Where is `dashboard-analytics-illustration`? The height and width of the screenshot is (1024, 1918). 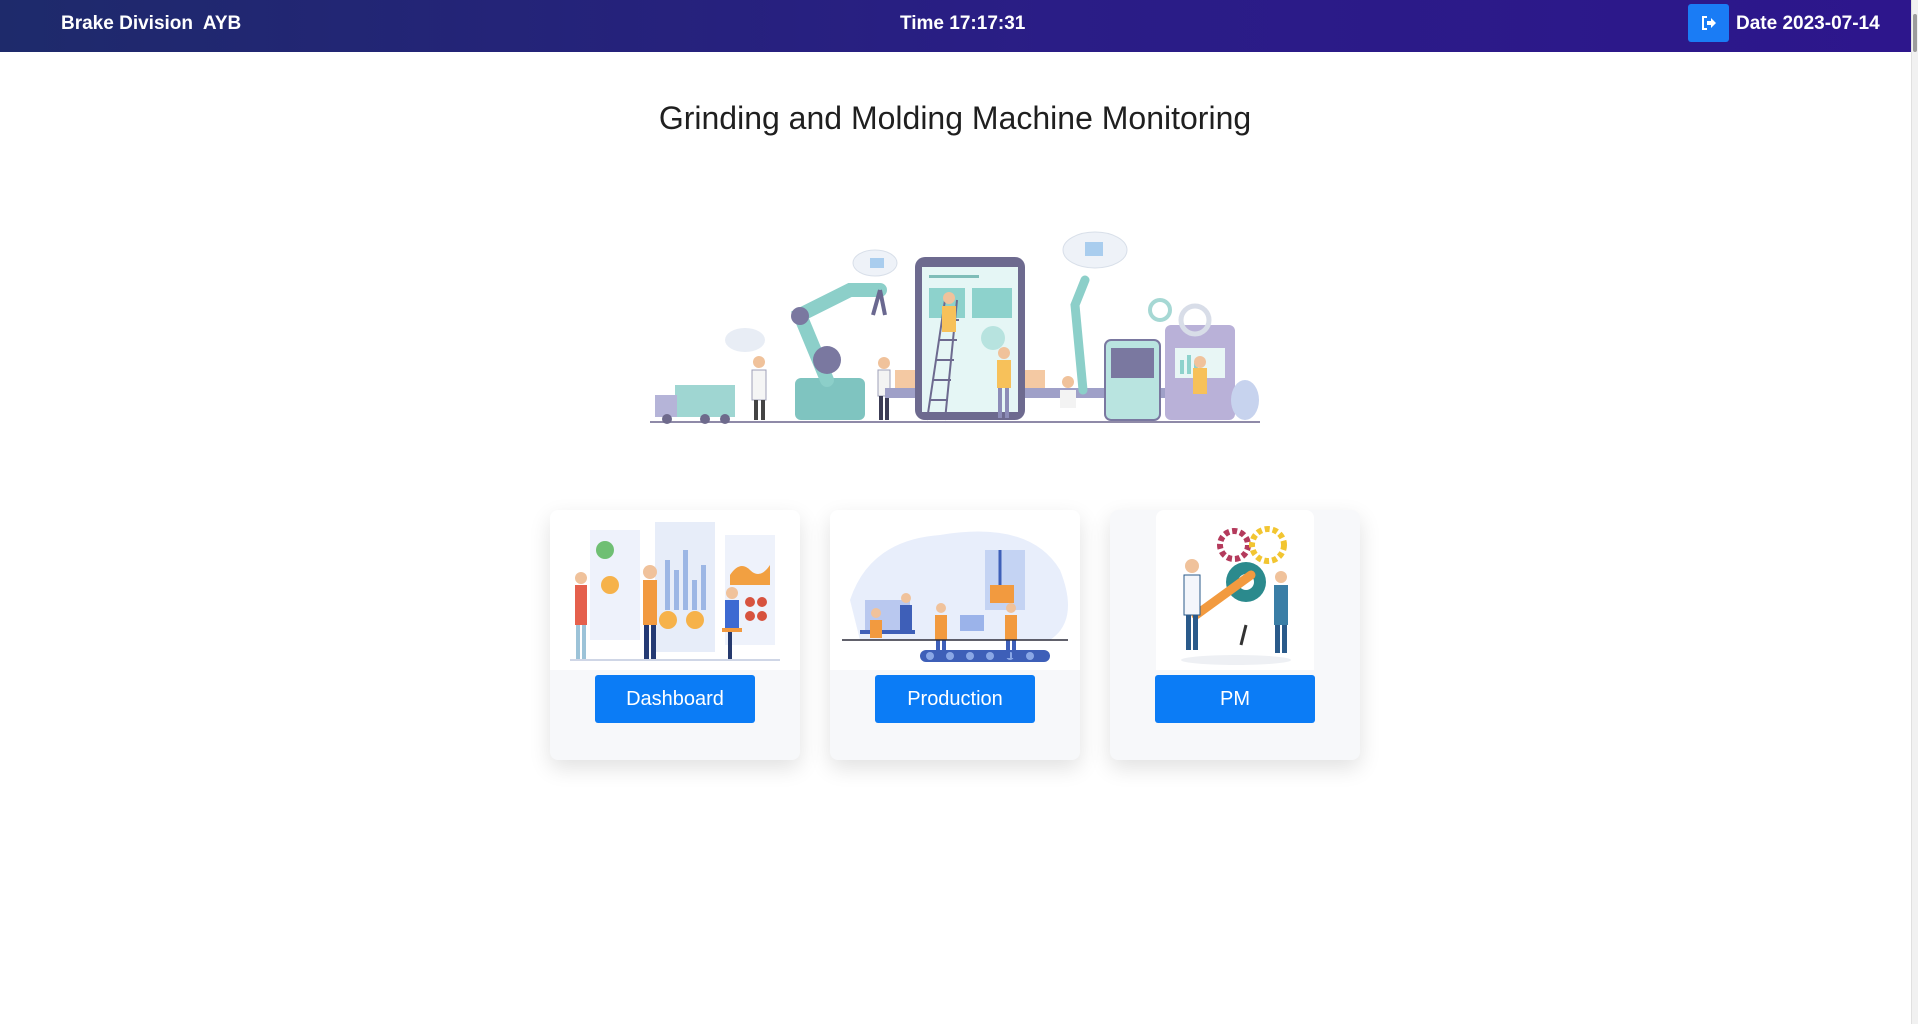 dashboard-analytics-illustration is located at coordinates (675, 590).